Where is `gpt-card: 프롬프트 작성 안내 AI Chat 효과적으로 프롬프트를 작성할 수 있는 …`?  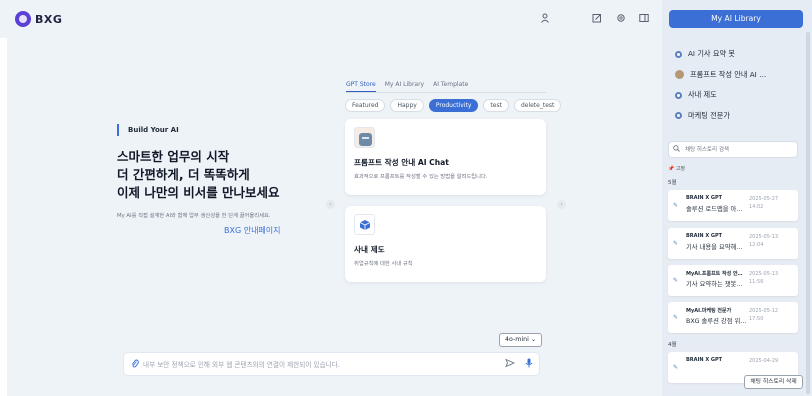
gpt-card: 프롬프트 작성 안내 AI Chat 효과적으로 프롬프트를 작성할 수 있는 … is located at coordinates (445, 157).